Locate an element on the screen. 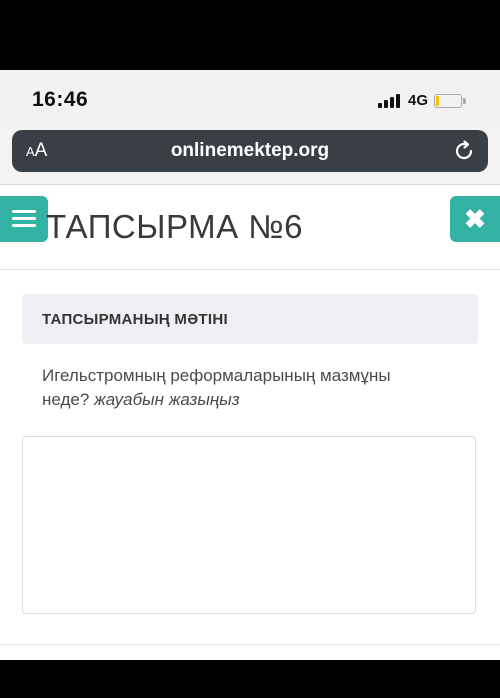 The image size is (500, 698). signal-strength-icon is located at coordinates (389, 100).